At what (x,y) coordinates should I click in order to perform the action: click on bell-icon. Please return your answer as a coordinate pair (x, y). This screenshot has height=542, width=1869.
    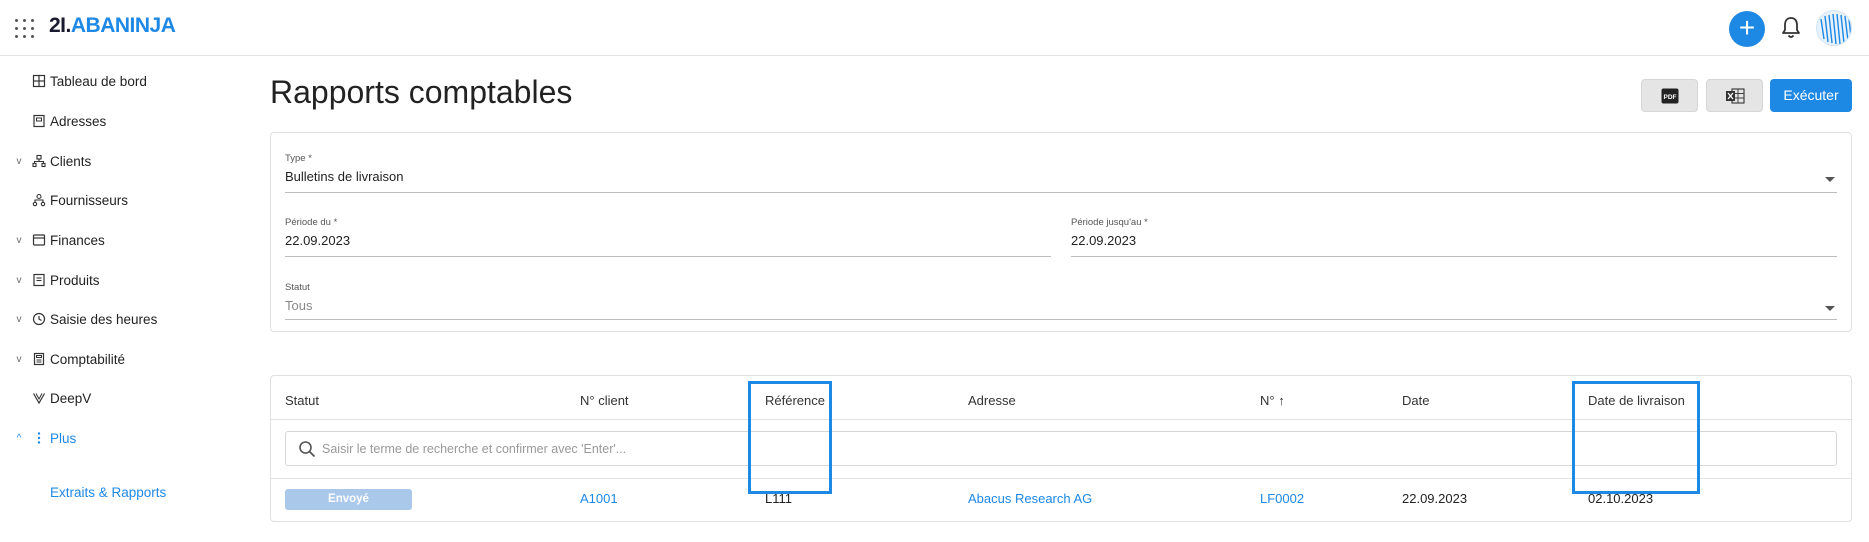
    Looking at the image, I should click on (1791, 28).